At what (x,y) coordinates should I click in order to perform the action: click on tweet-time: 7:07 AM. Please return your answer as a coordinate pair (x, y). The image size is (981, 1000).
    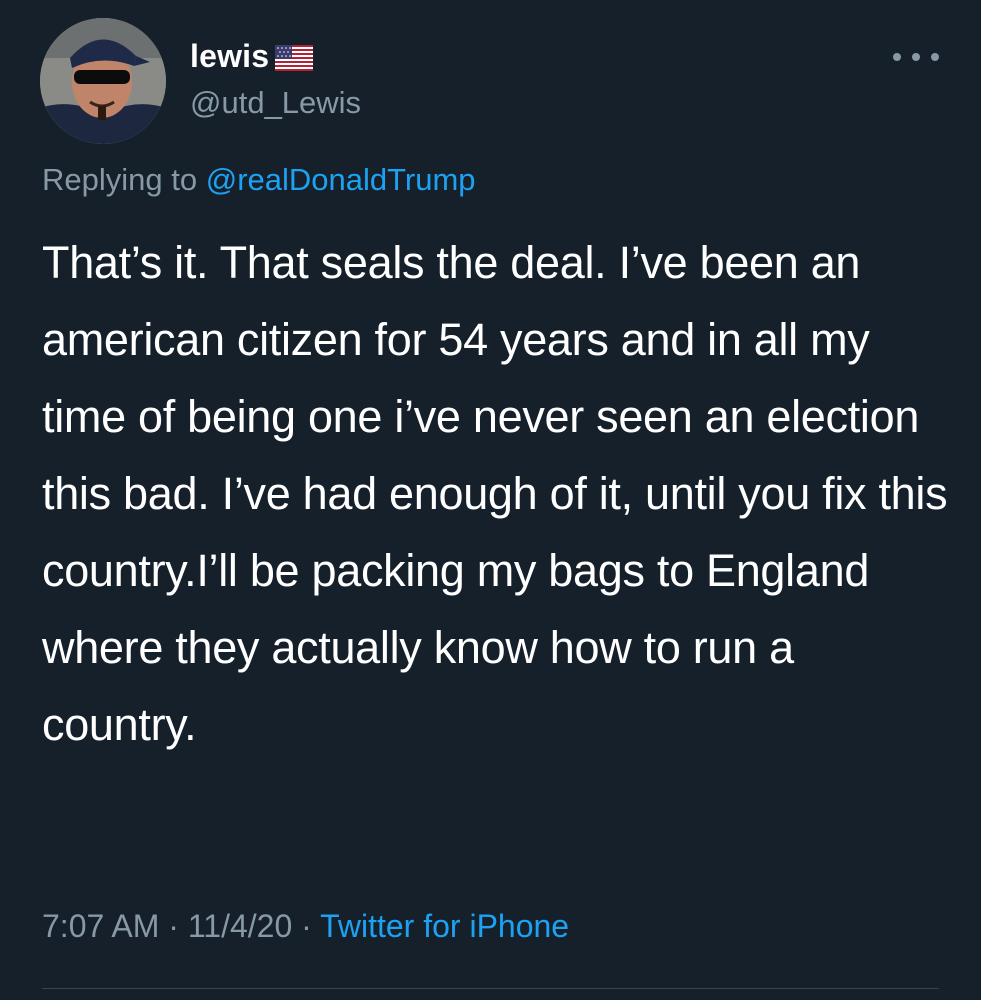
    Looking at the image, I should click on (101, 926).